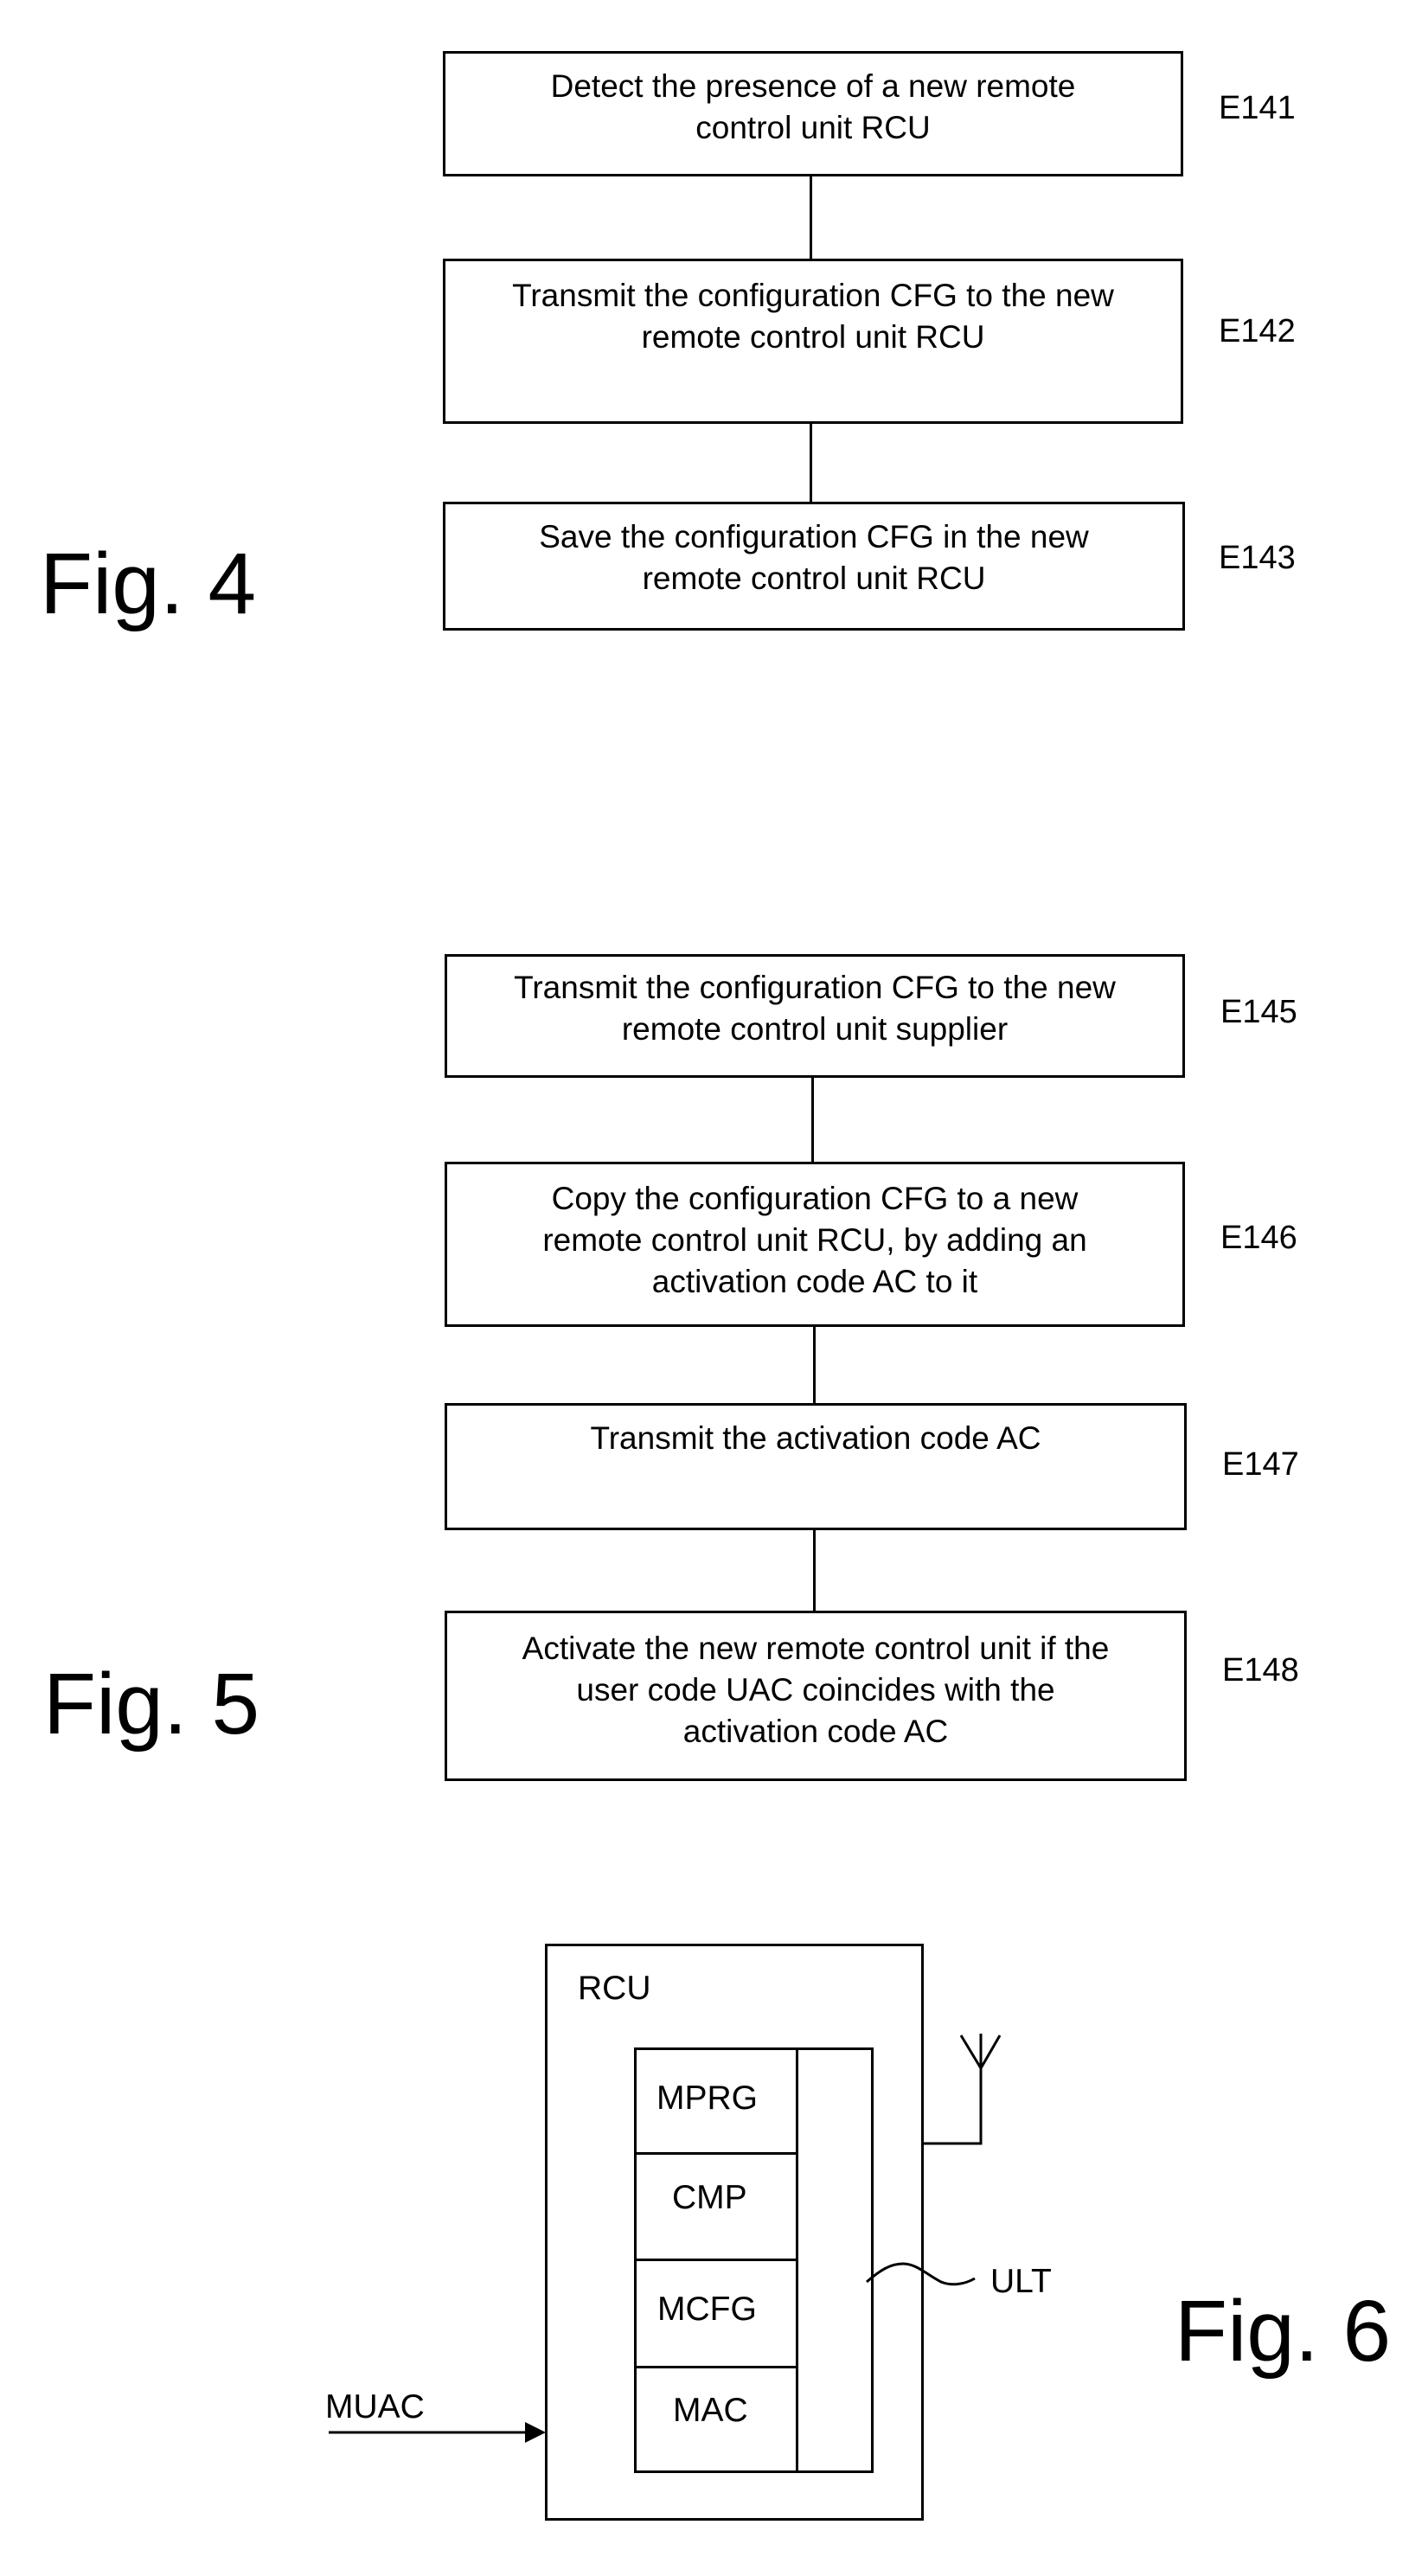 This screenshot has width=1409, height=2576. I want to click on arrow-right-icon, so click(437, 2432).